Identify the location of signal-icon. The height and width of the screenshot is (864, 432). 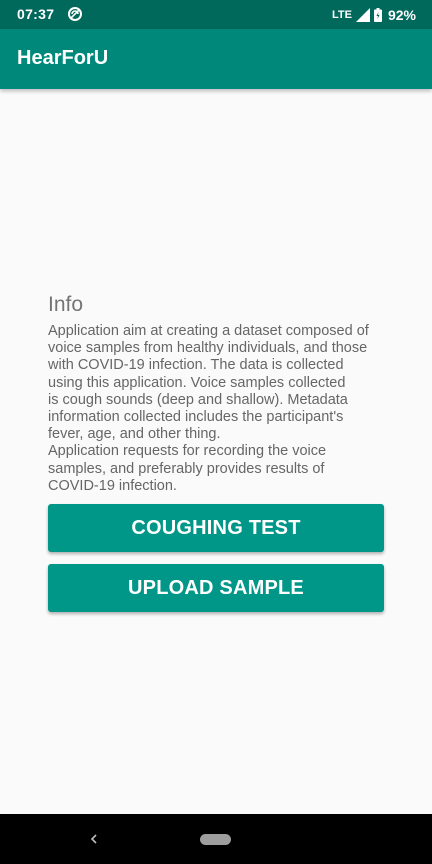
(362, 15).